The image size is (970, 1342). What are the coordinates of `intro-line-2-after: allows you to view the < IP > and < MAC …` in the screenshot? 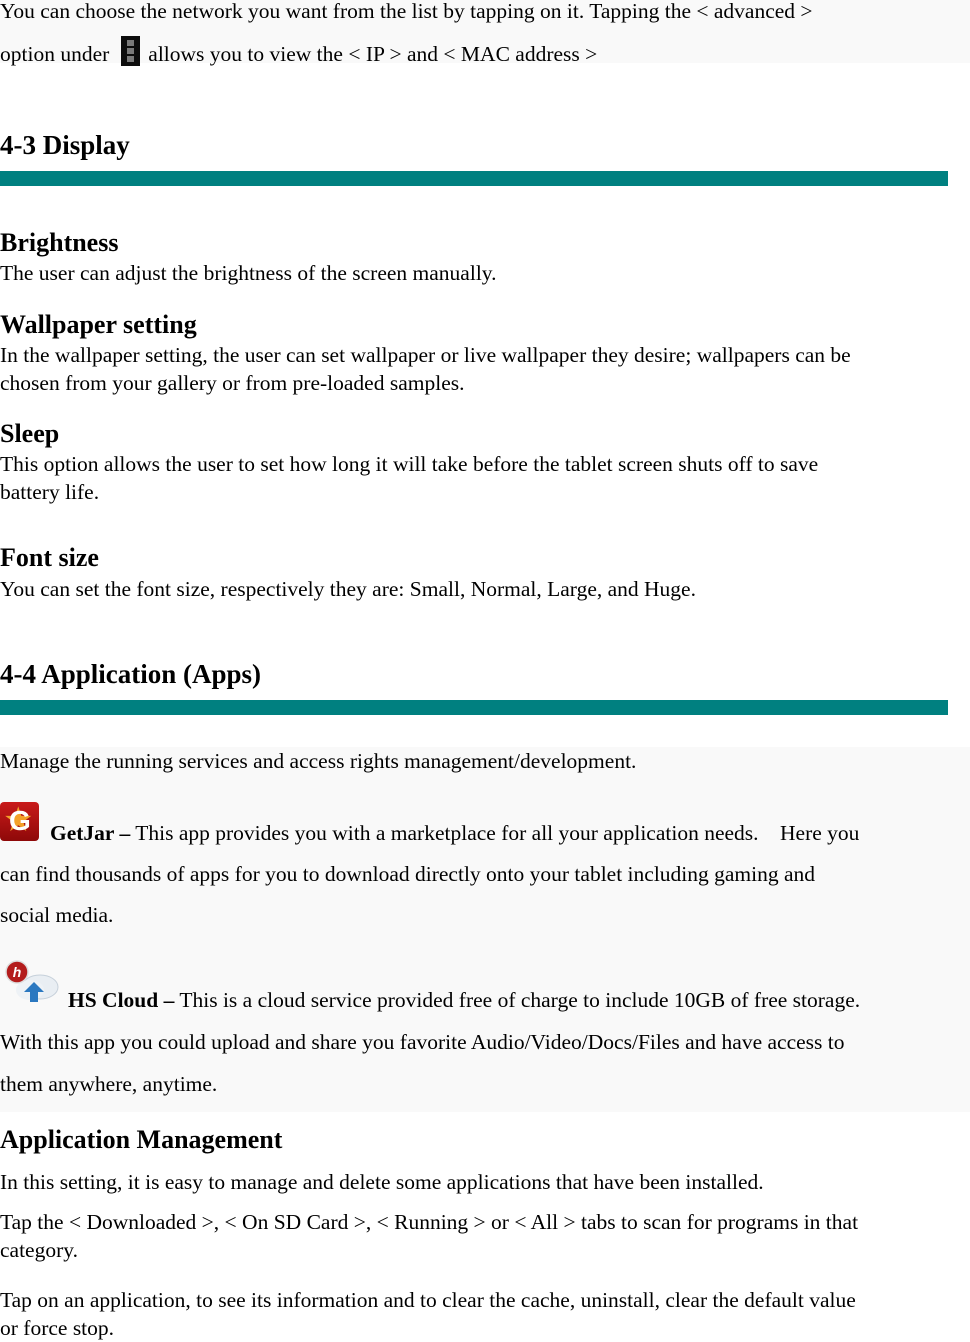 It's located at (373, 54).